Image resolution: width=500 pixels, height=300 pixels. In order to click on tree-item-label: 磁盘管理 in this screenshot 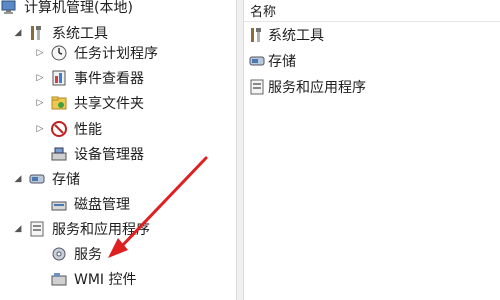, I will do `click(102, 205)`.